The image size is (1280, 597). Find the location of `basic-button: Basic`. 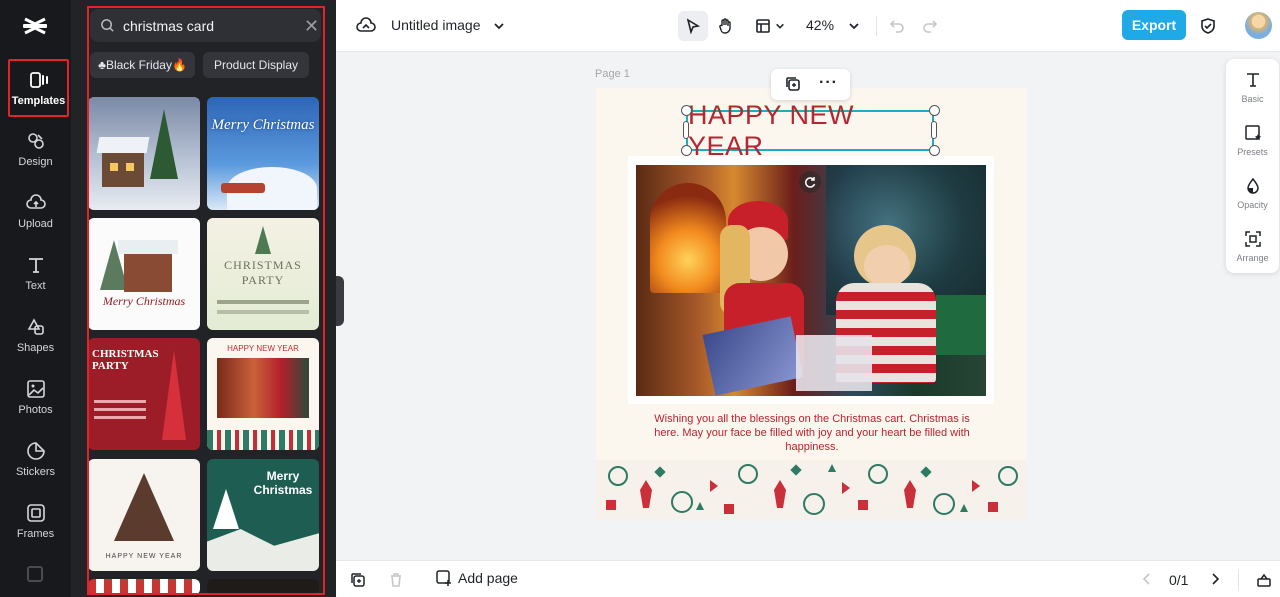

basic-button: Basic is located at coordinates (1252, 87).